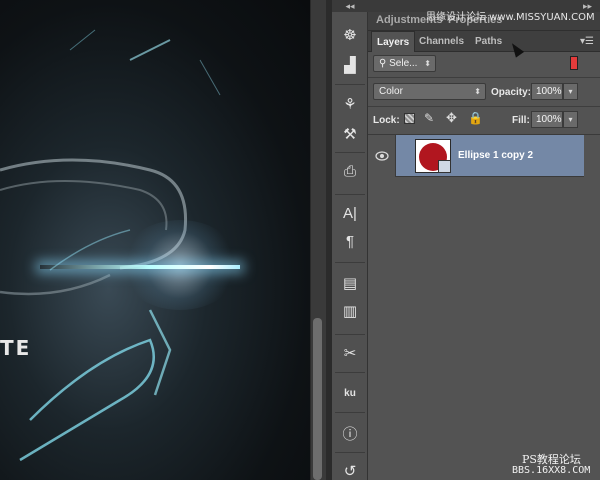 The width and height of the screenshot is (600, 480). I want to click on canvas-text: TE, so click(16, 348).